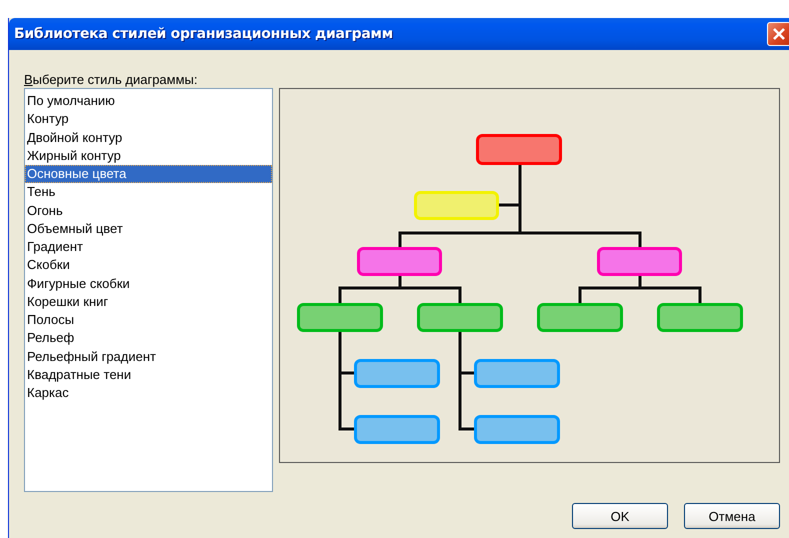 This screenshot has width=789, height=538. I want to click on close-icon, so click(779, 34).